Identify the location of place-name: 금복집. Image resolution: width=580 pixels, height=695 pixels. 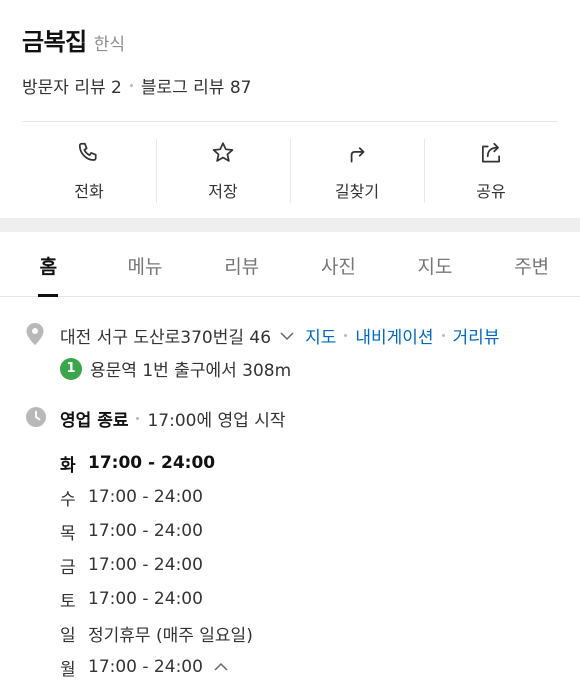
(54, 42).